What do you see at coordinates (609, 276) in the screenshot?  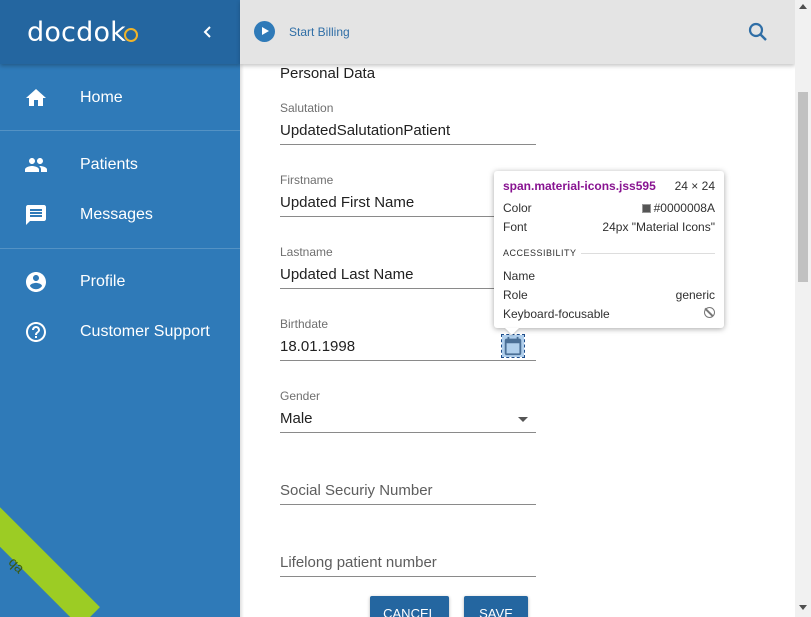 I see `tooltip-name-row: Name` at bounding box center [609, 276].